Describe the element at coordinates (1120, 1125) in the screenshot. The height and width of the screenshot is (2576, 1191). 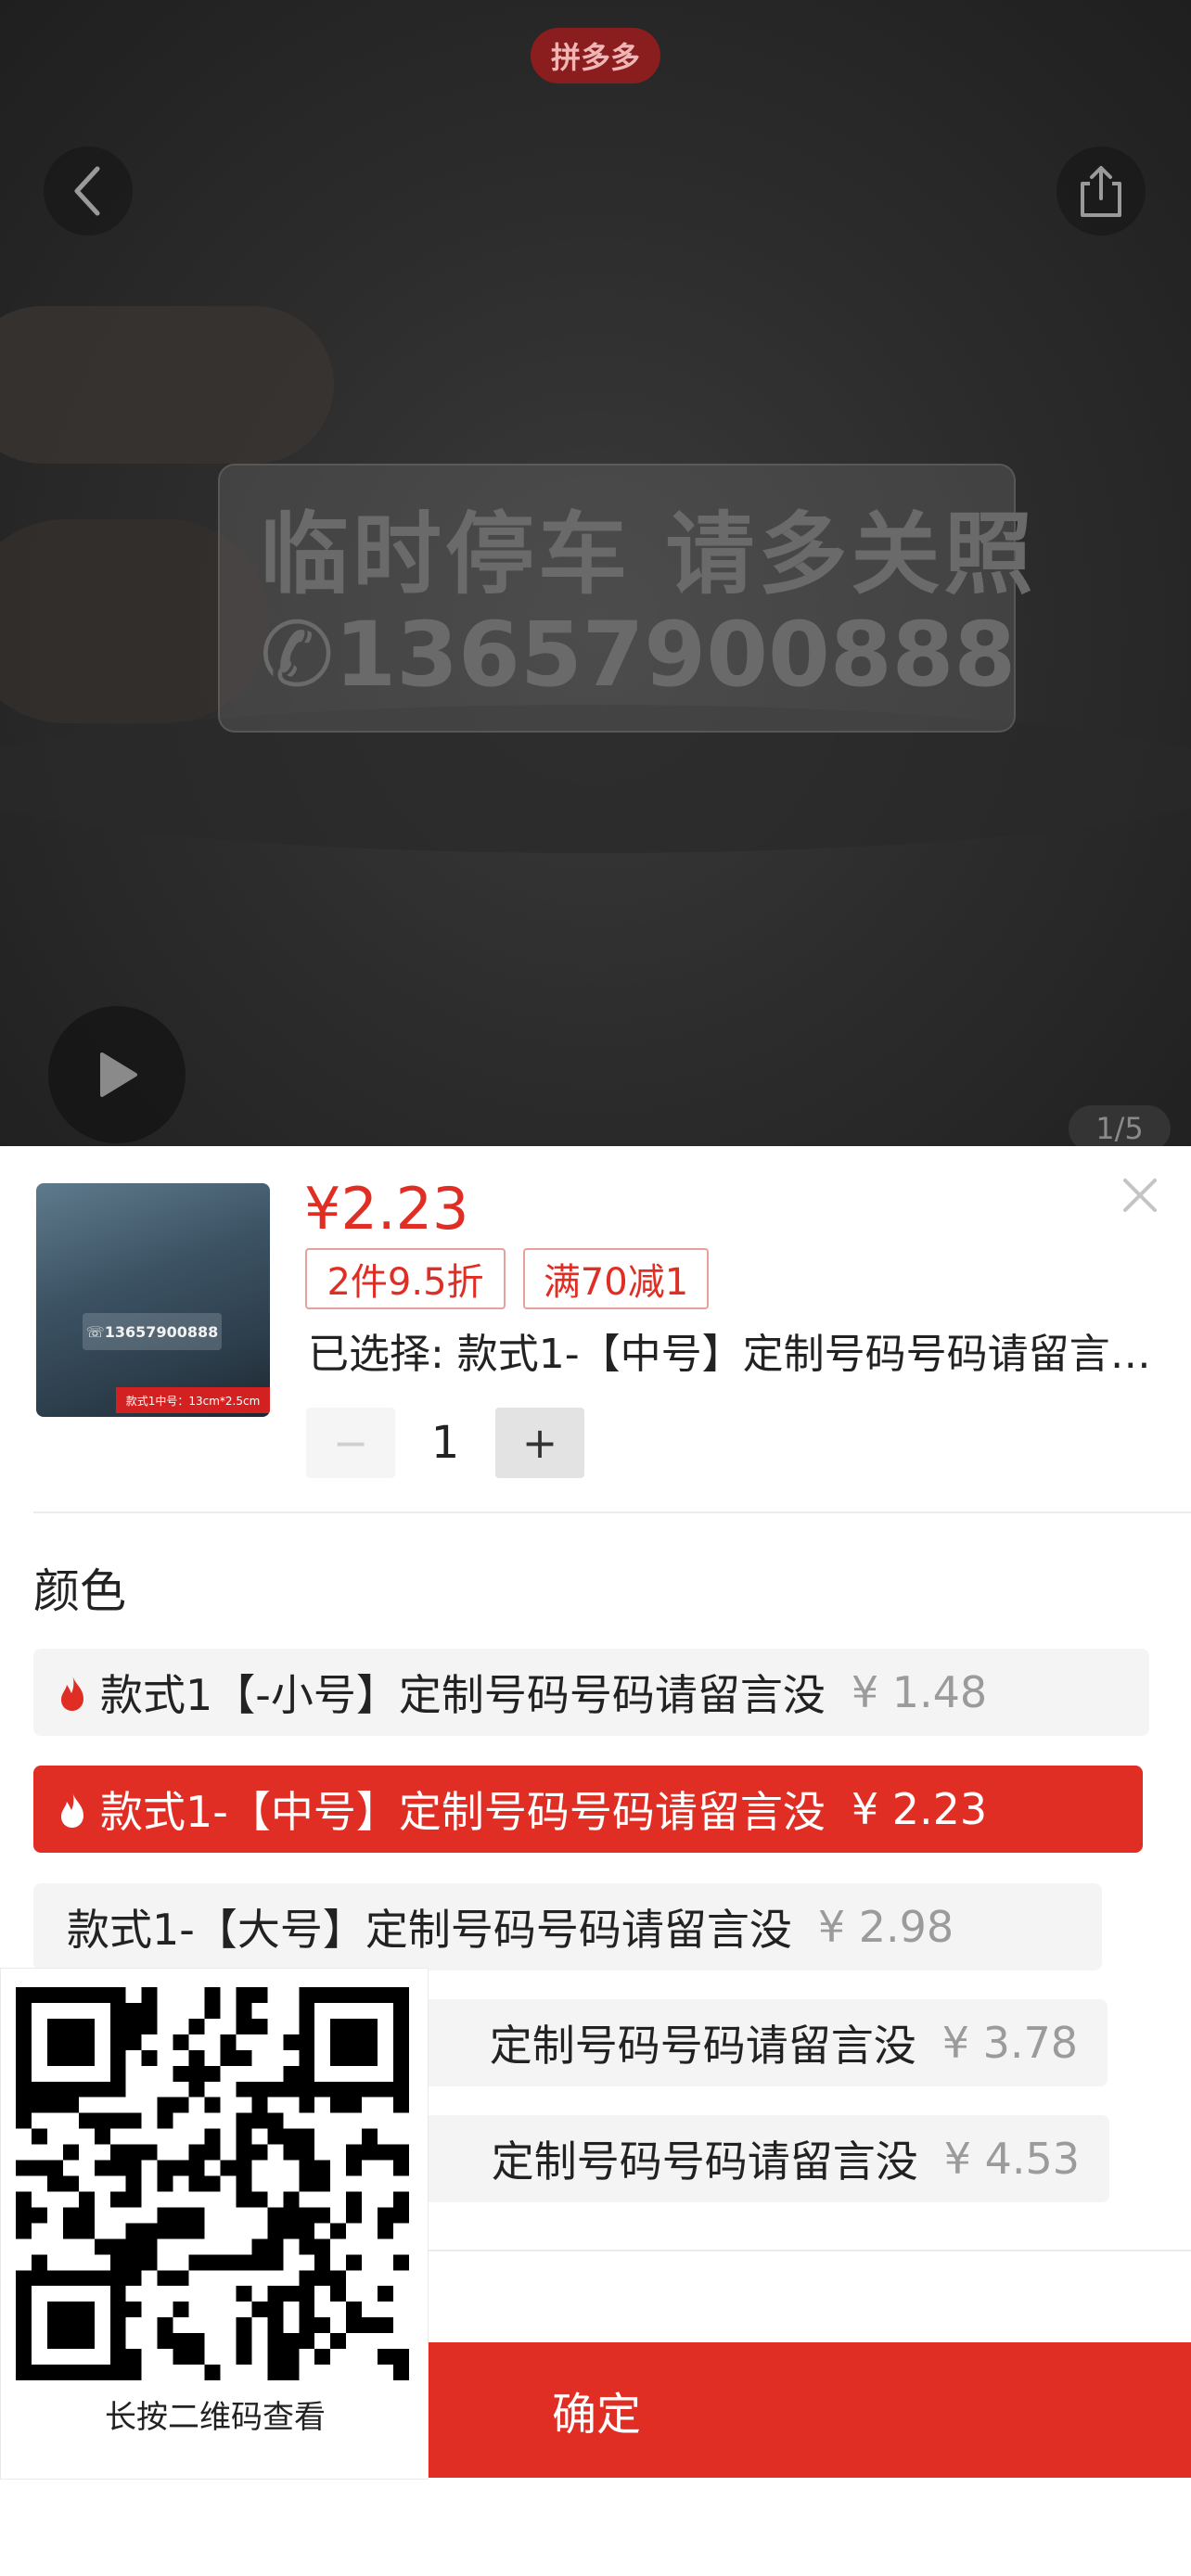
I see `image-page-indicator: 1/5` at that location.